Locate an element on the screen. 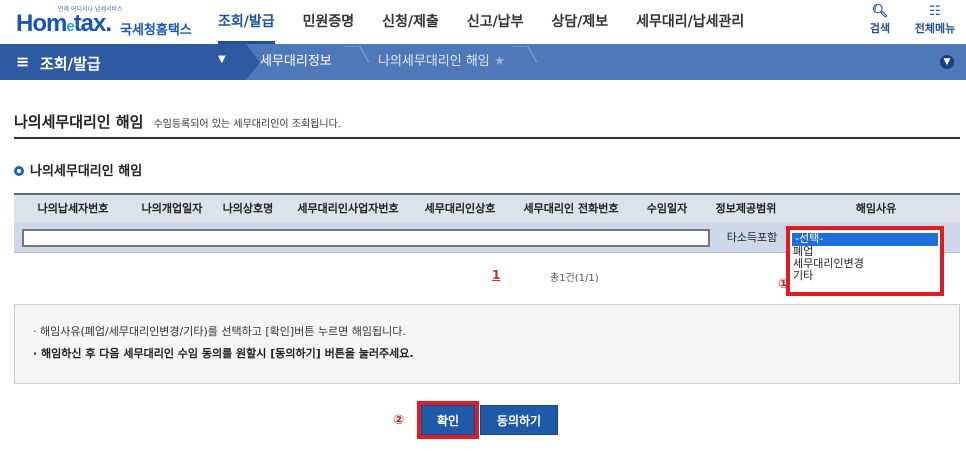 The width and height of the screenshot is (966, 451). row-data-field is located at coordinates (366, 238).